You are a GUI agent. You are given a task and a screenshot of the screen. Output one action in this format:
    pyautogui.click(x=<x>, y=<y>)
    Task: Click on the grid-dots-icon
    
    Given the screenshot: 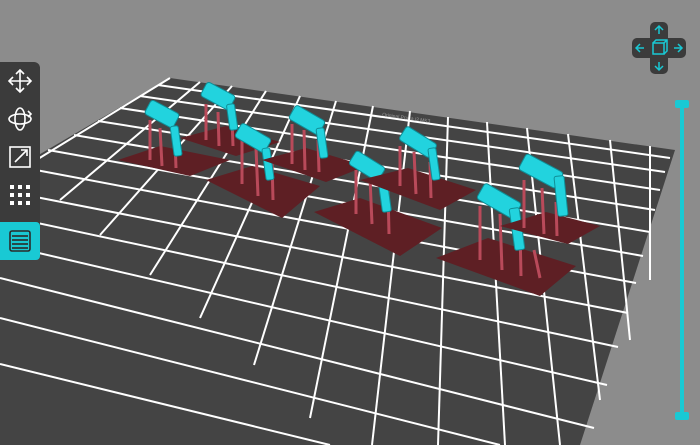 What is the action you would take?
    pyautogui.click(x=20, y=195)
    